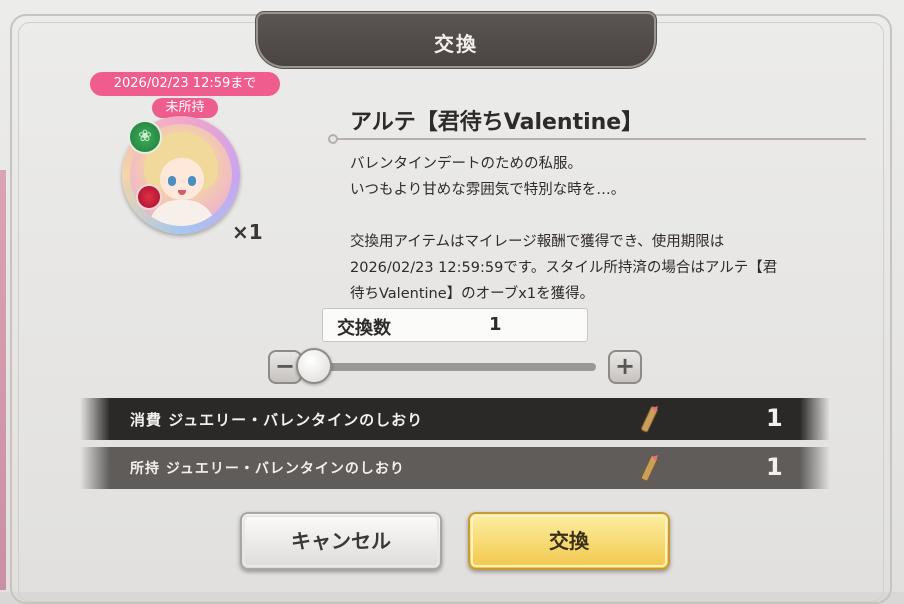 The height and width of the screenshot is (604, 904). I want to click on description-line: バレンタインデートのための私服。, so click(466, 164).